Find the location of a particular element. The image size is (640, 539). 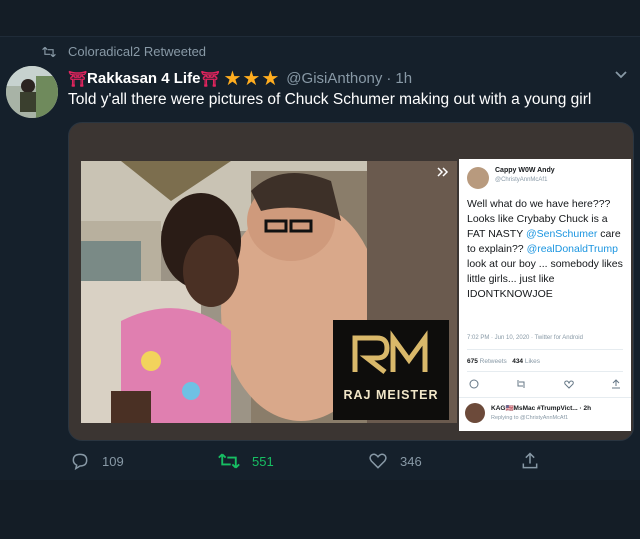

embedded-mention: @SenSchumer is located at coordinates (561, 234).